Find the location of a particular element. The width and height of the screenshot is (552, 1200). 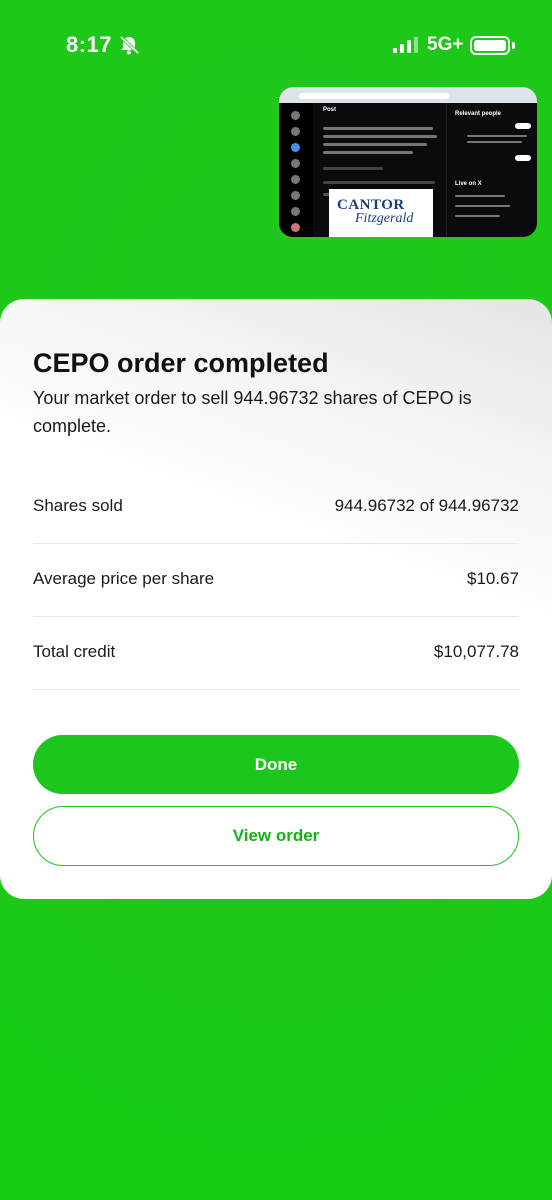

status-time: 8:17 is located at coordinates (89, 44).